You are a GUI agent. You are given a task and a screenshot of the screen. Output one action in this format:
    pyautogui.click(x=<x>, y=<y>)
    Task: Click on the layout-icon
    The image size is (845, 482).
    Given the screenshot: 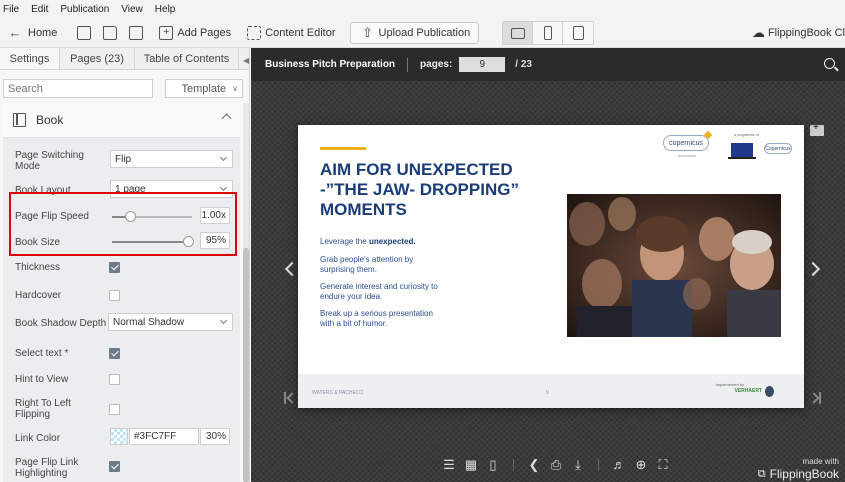 What is the action you would take?
    pyautogui.click(x=84, y=33)
    